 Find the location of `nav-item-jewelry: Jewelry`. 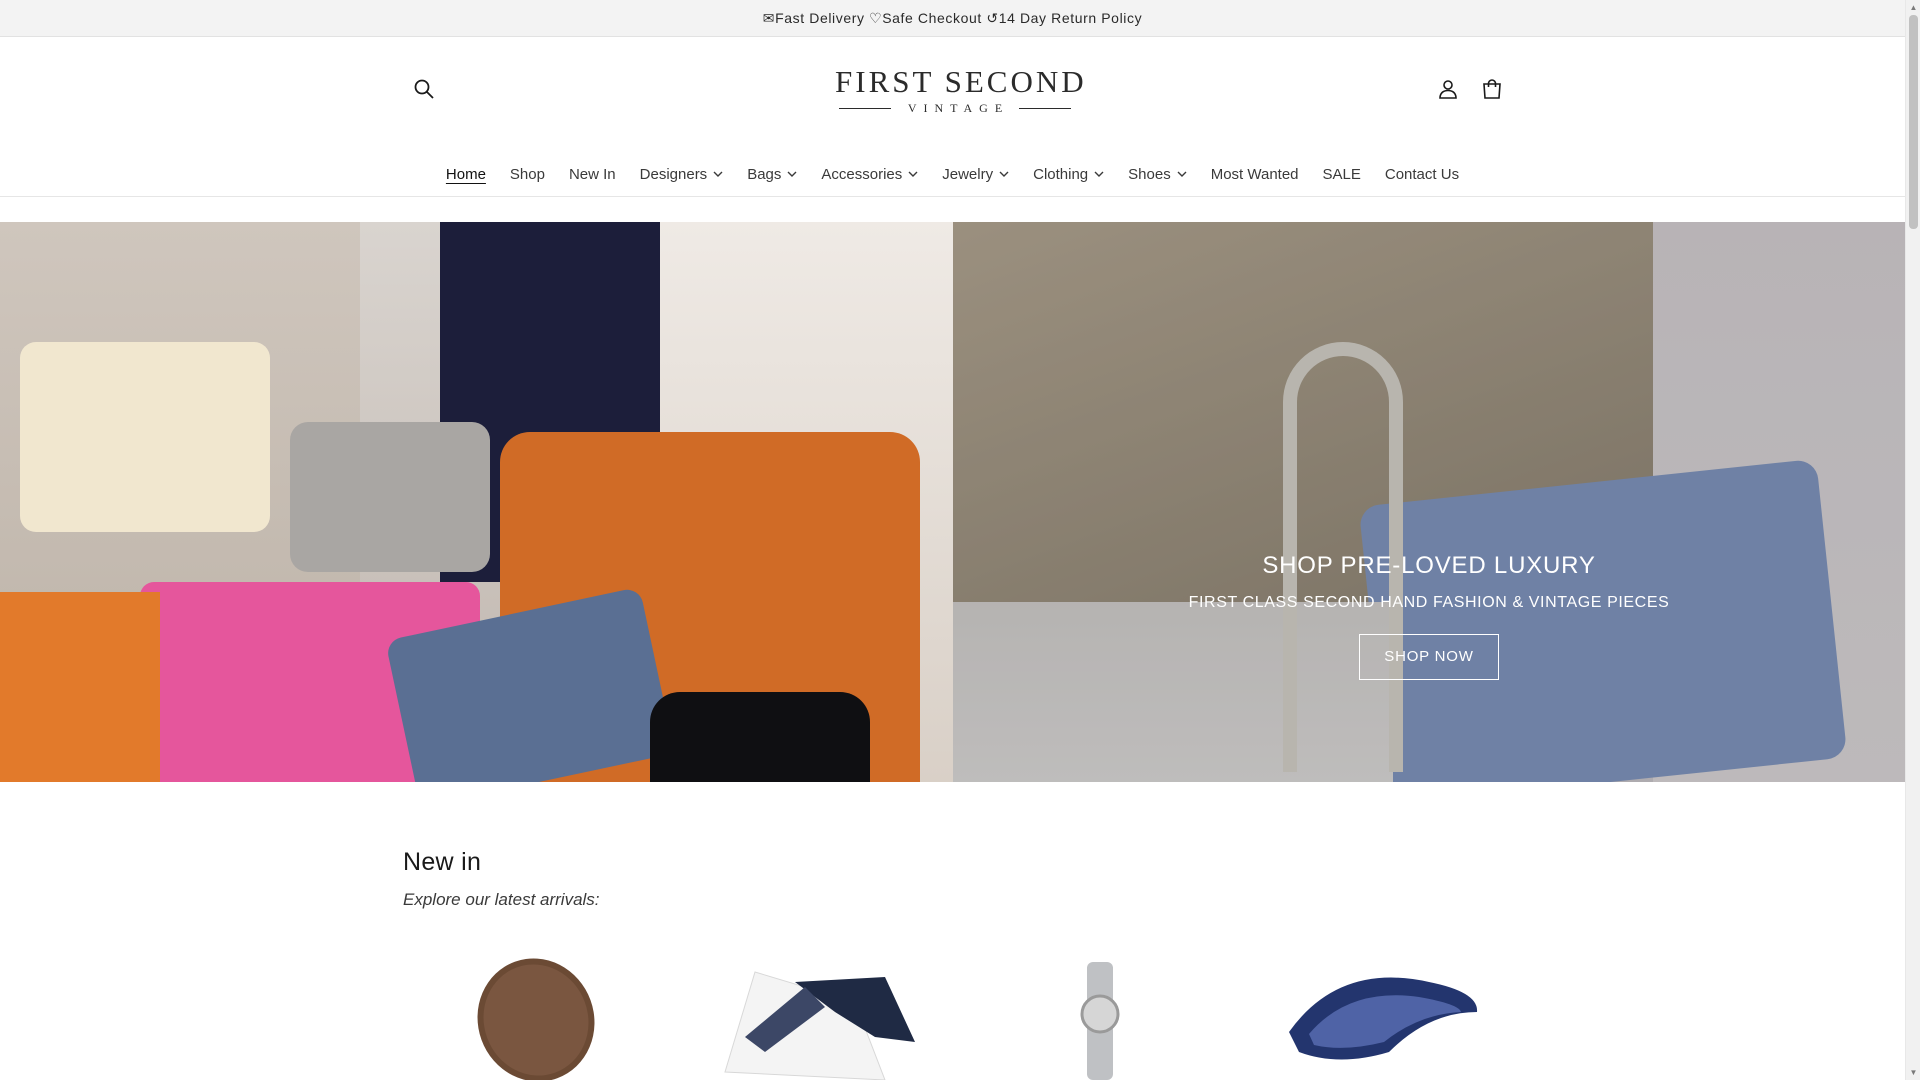

nav-item-jewelry: Jewelry is located at coordinates (975, 174).